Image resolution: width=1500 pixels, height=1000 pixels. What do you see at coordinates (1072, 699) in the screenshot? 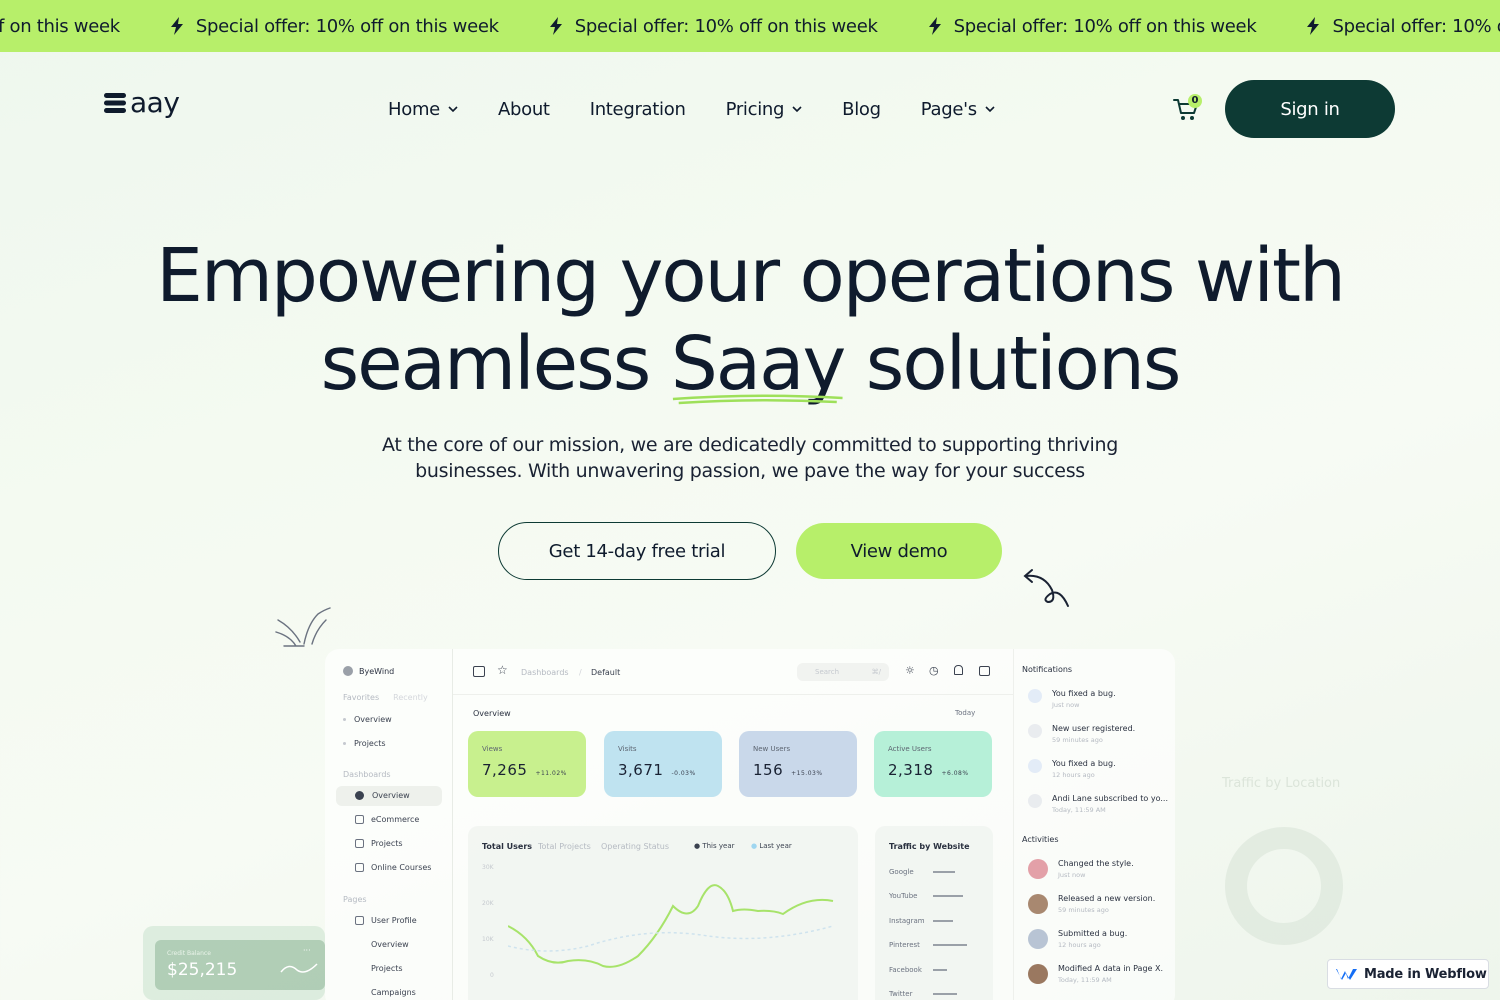
I see `notification-item: You fixed a bug. Just now` at bounding box center [1072, 699].